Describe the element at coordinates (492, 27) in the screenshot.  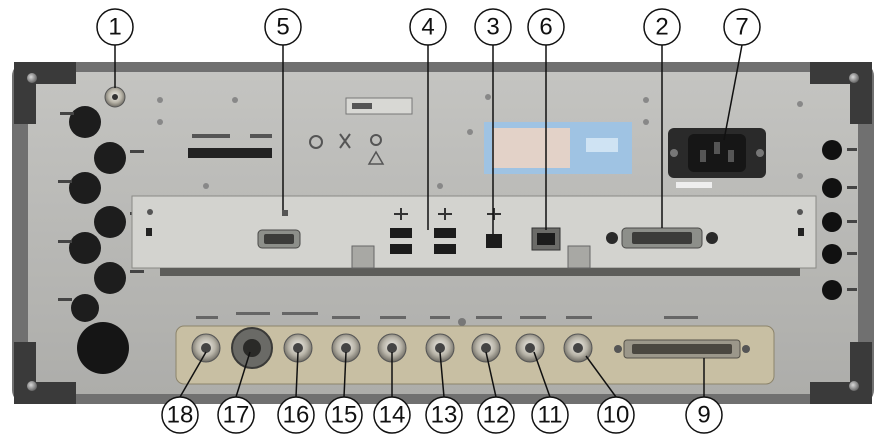
I see `callout-number: 3` at that location.